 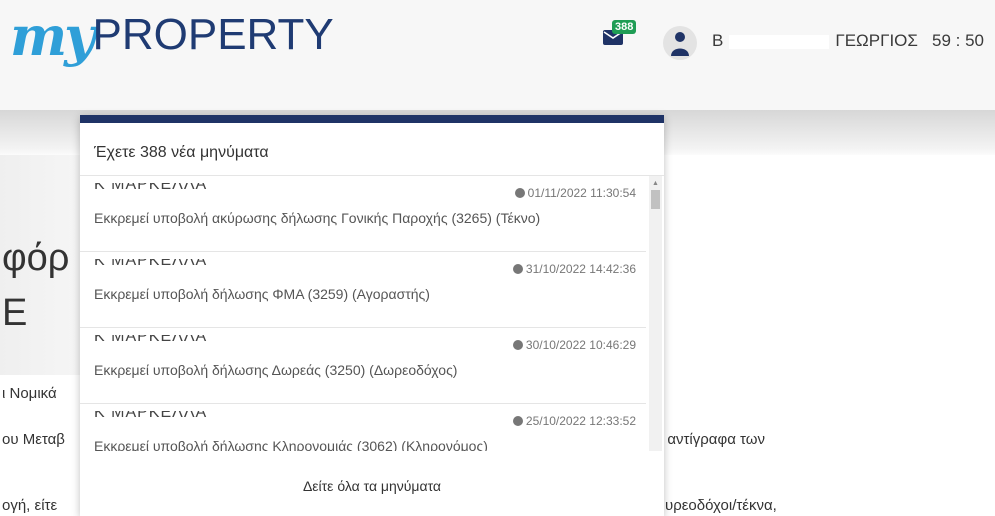 I want to click on notification-date: 25/10/2022 12:33:52, so click(x=574, y=421).